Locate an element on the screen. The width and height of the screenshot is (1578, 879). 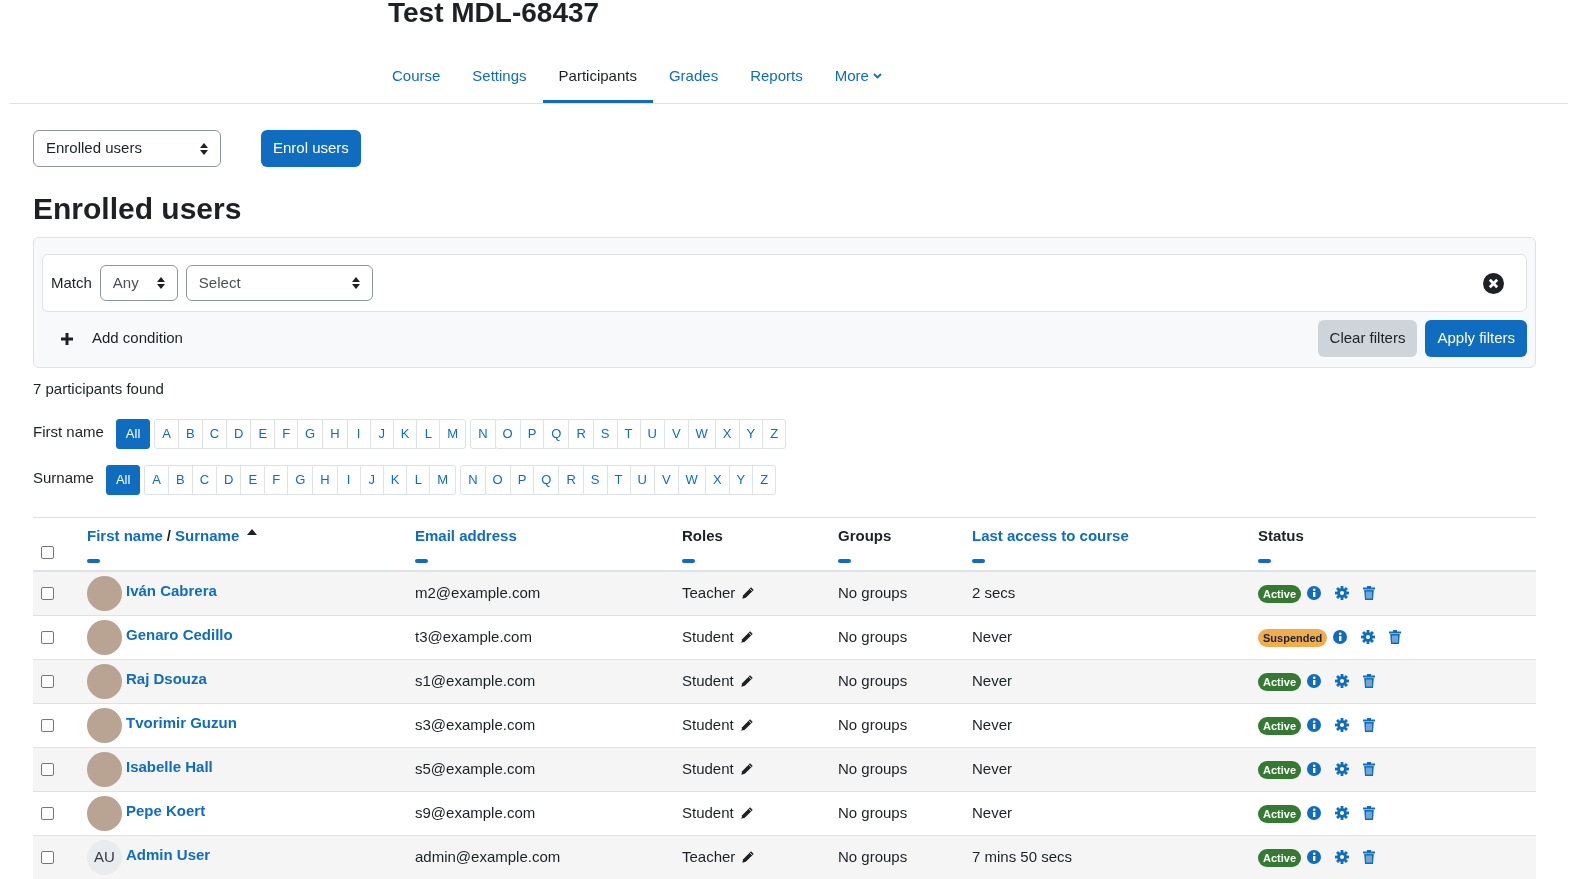
match-select: Any is located at coordinates (138, 283).